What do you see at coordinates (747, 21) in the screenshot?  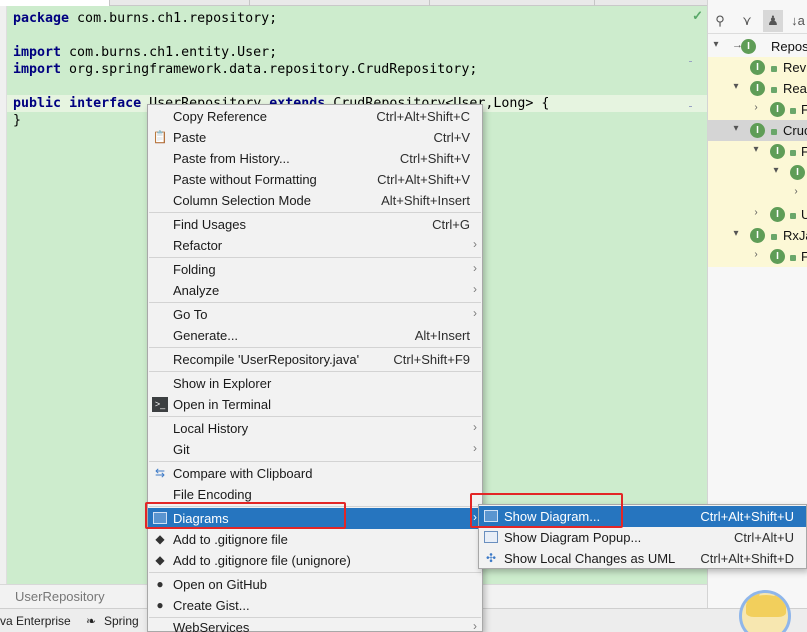 I see `merge-icon: ⋎` at bounding box center [747, 21].